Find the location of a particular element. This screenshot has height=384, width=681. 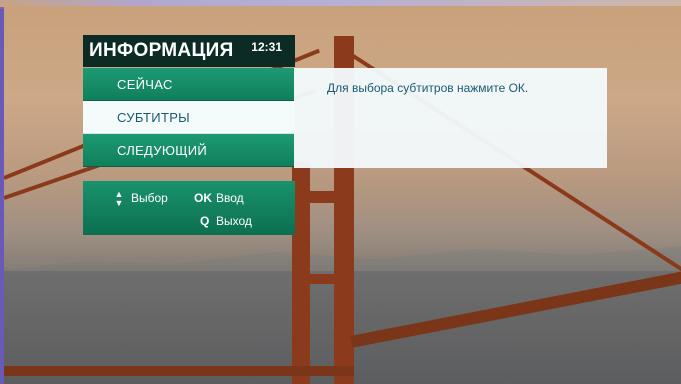

up-down-arrows-icon: ▲ ▼ is located at coordinates (119, 198).